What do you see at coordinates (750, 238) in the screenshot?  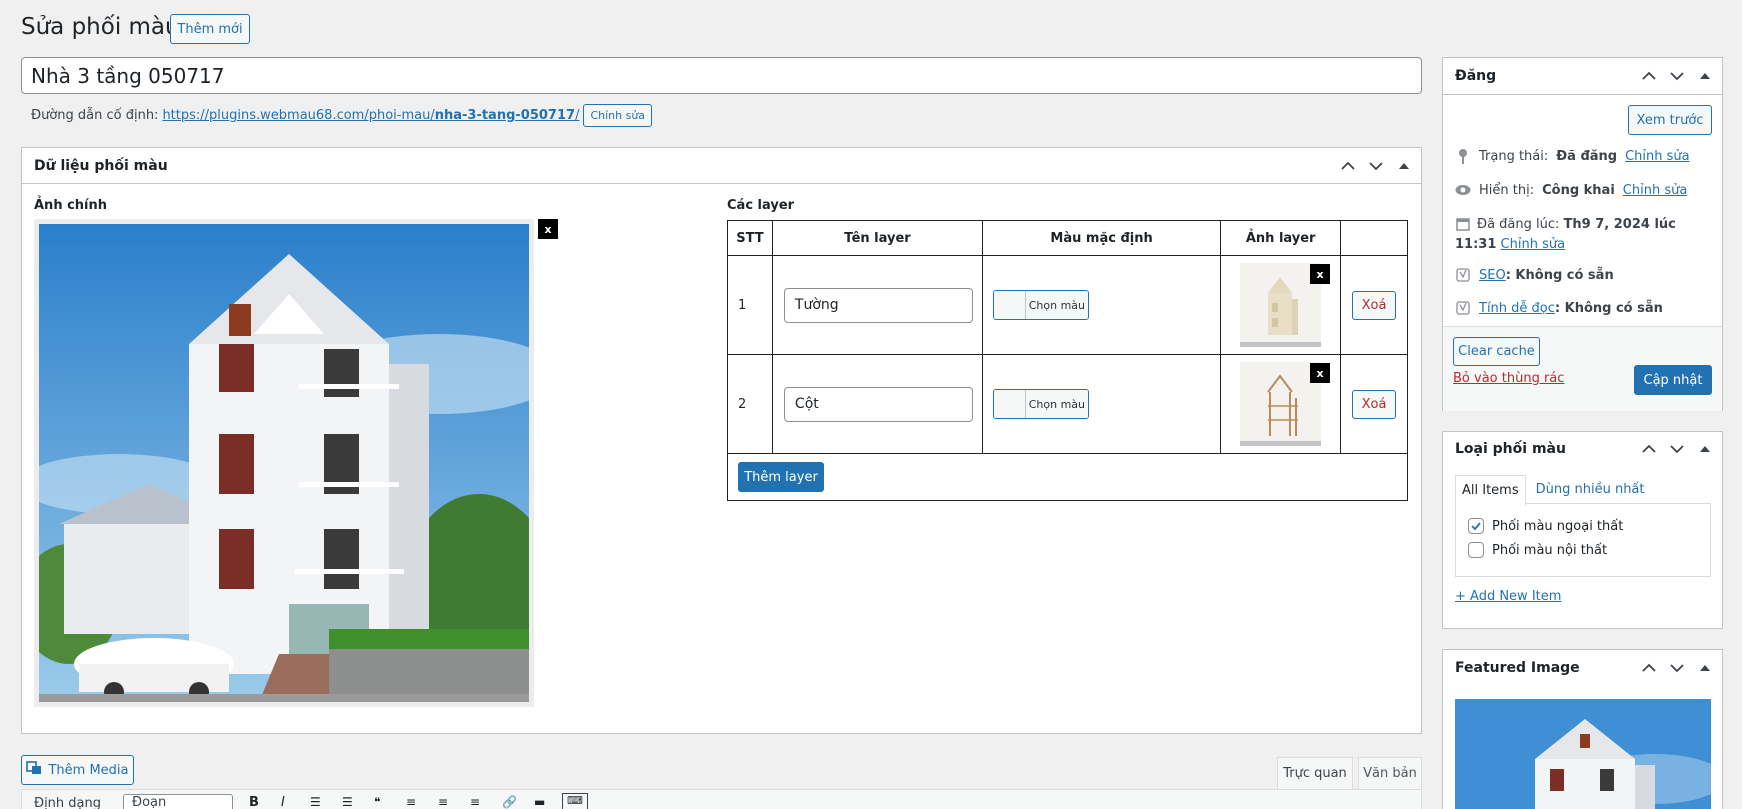 I see `column-stt: STT` at bounding box center [750, 238].